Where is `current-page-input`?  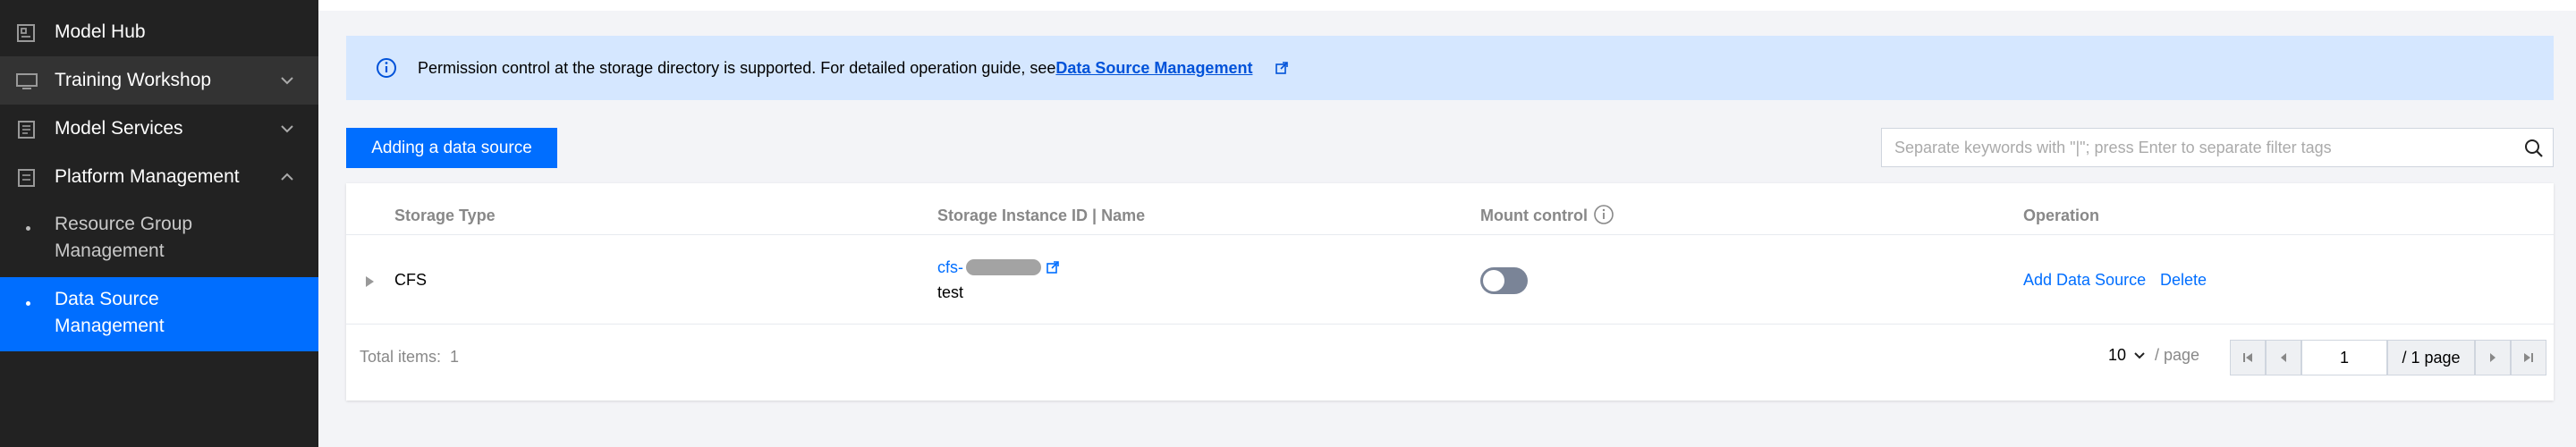 current-page-input is located at coordinates (2344, 357).